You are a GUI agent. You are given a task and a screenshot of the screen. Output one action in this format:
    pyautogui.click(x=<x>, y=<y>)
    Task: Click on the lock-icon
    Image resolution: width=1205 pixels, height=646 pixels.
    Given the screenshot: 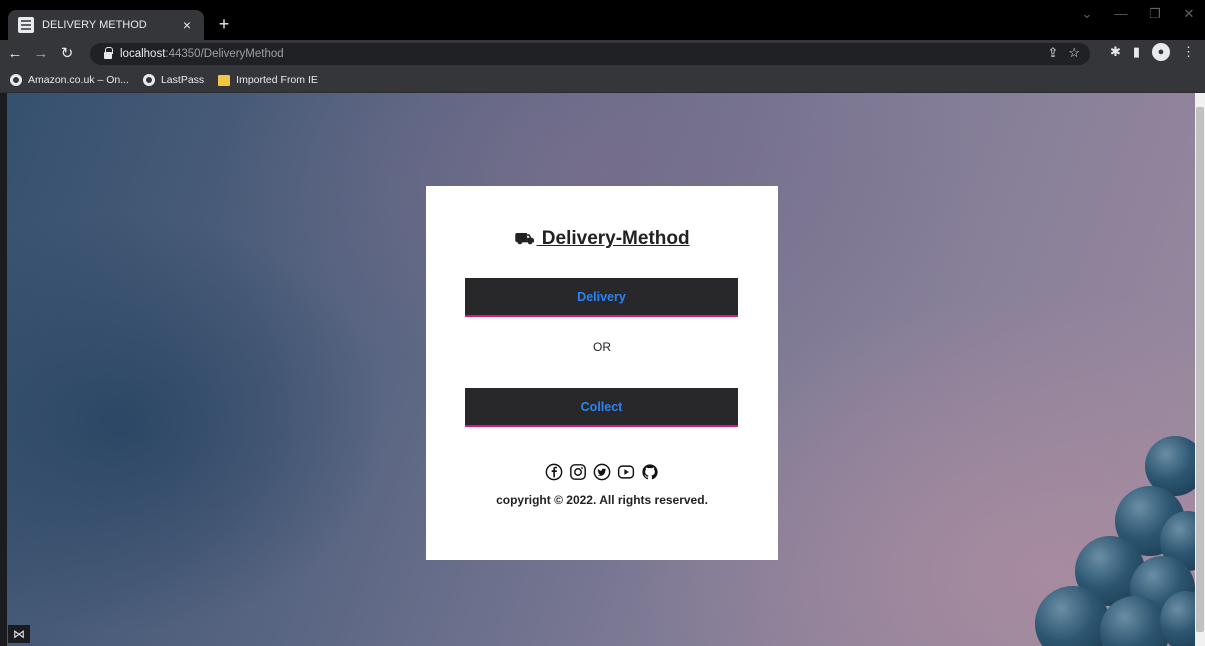 What is the action you would take?
    pyautogui.click(x=108, y=53)
    